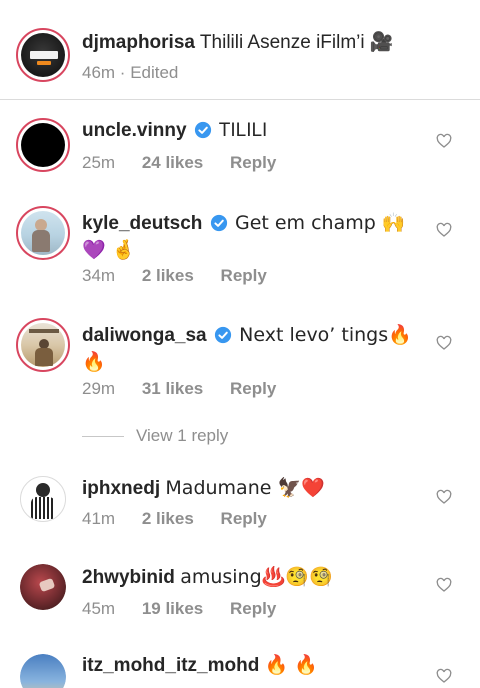 The width and height of the screenshot is (480, 688). Describe the element at coordinates (99, 275) in the screenshot. I see `timestamp: 34m` at that location.